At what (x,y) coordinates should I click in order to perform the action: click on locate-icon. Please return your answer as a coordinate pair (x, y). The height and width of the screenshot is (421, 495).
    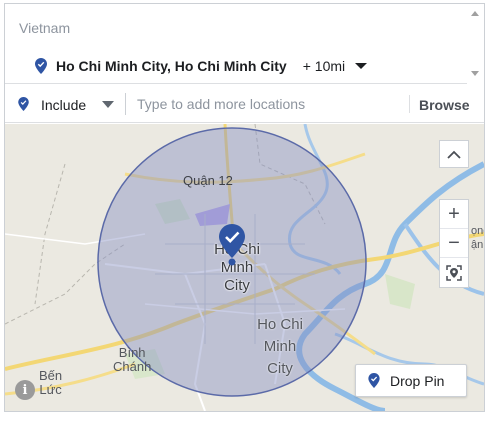
    Looking at the image, I should click on (454, 272).